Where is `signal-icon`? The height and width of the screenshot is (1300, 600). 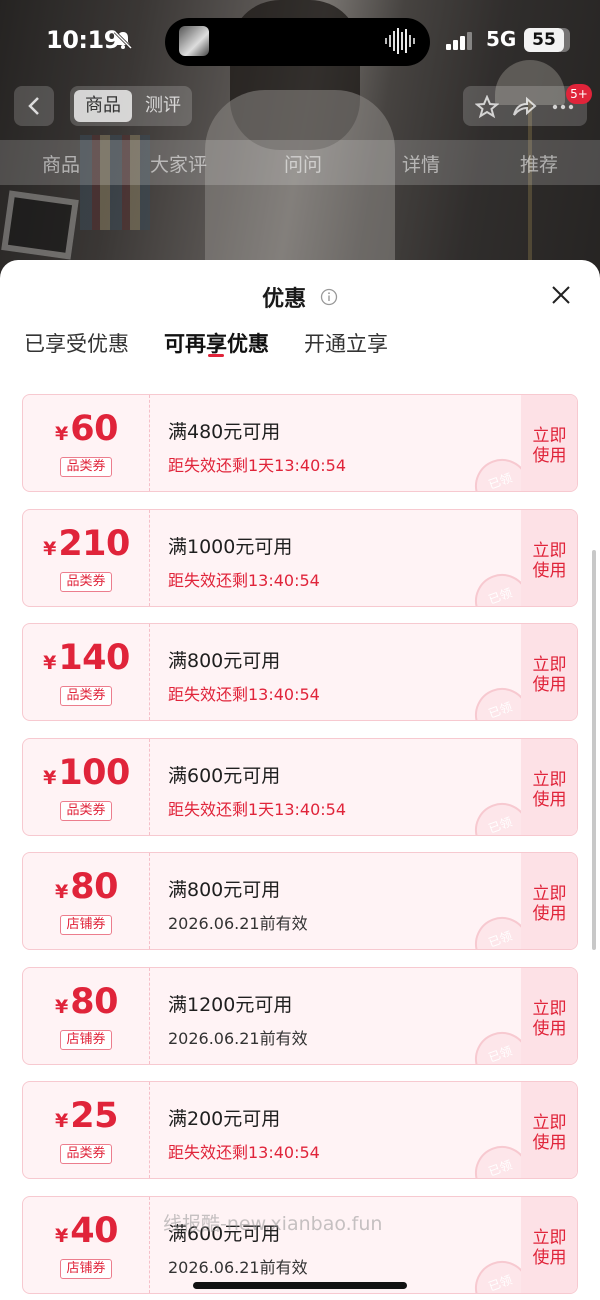 signal-icon is located at coordinates (459, 41).